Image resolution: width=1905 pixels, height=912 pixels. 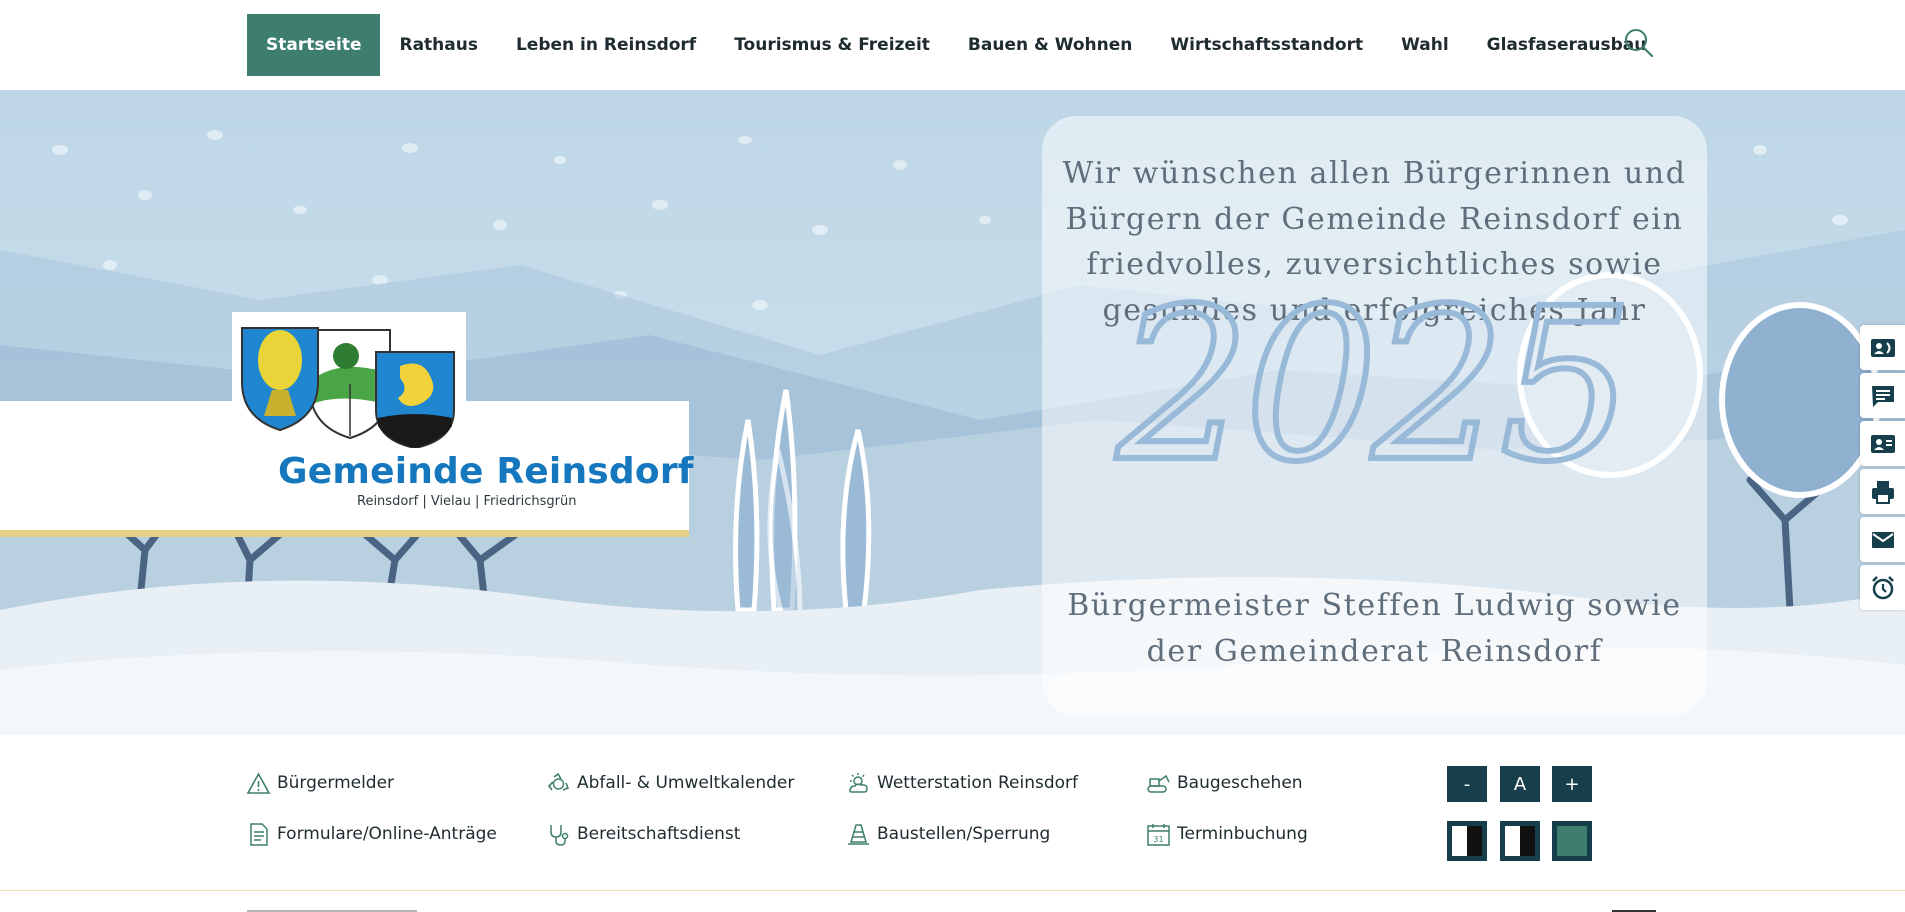 I want to click on quicklink-terminbuchung: 31 Terminbuchung, so click(x=1227, y=834).